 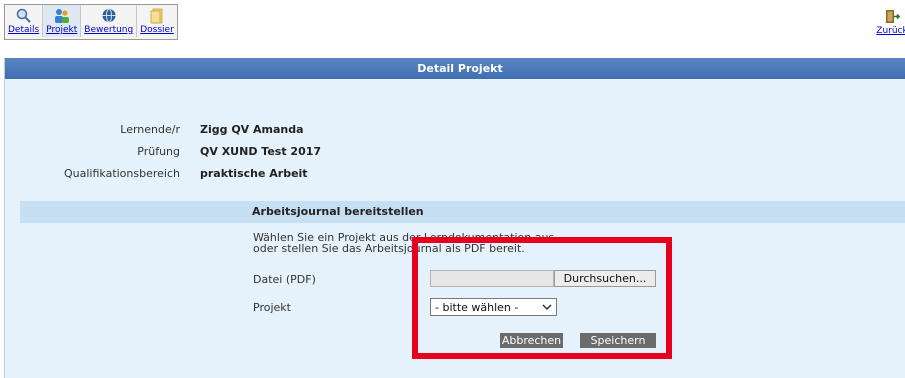 I want to click on info-value: QV XUND Test 2017, so click(x=261, y=151).